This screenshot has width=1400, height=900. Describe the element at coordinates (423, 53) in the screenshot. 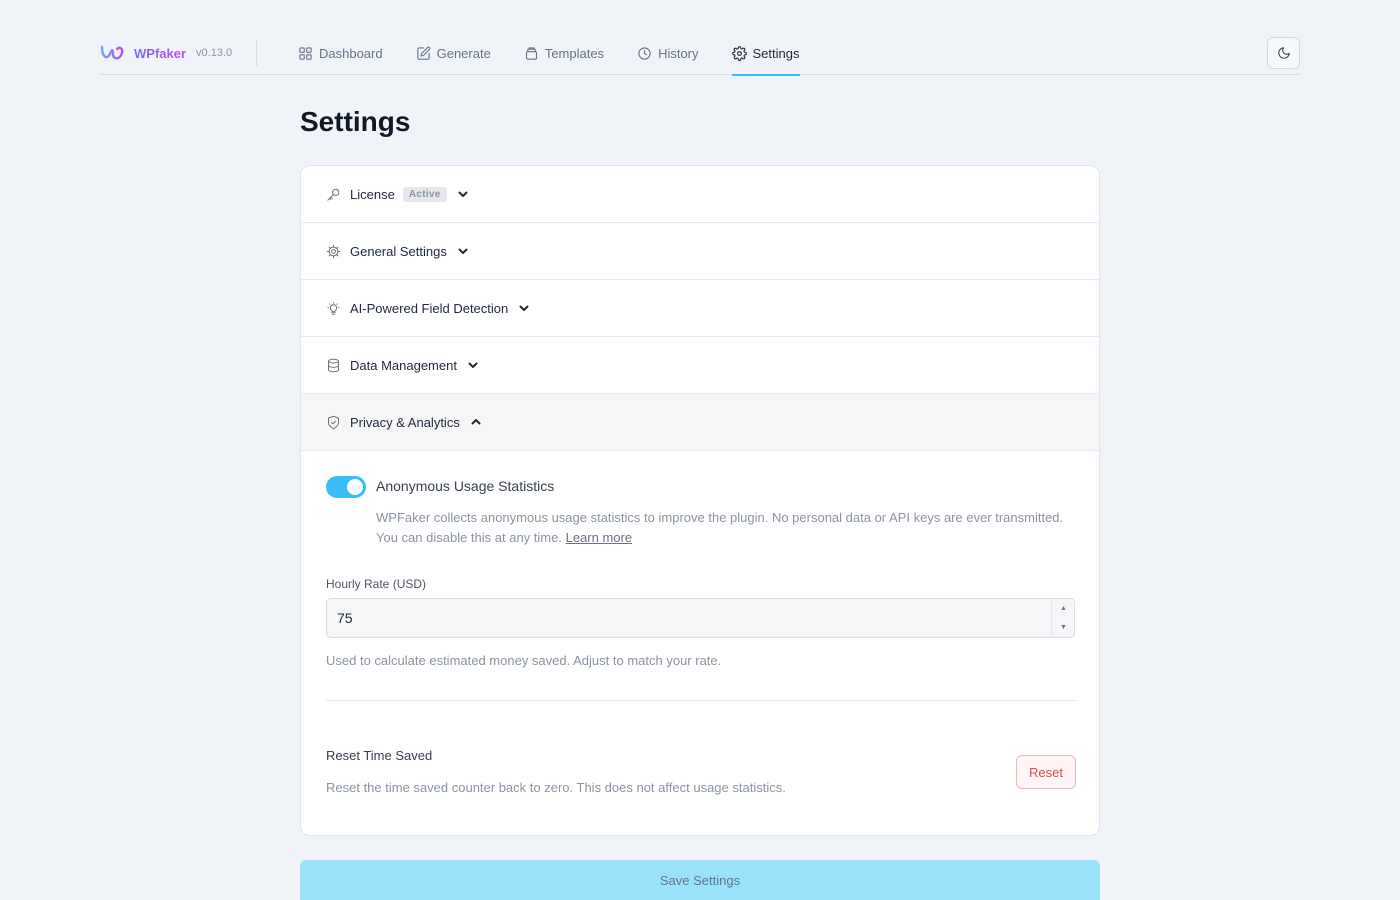

I see `edit-icon` at that location.